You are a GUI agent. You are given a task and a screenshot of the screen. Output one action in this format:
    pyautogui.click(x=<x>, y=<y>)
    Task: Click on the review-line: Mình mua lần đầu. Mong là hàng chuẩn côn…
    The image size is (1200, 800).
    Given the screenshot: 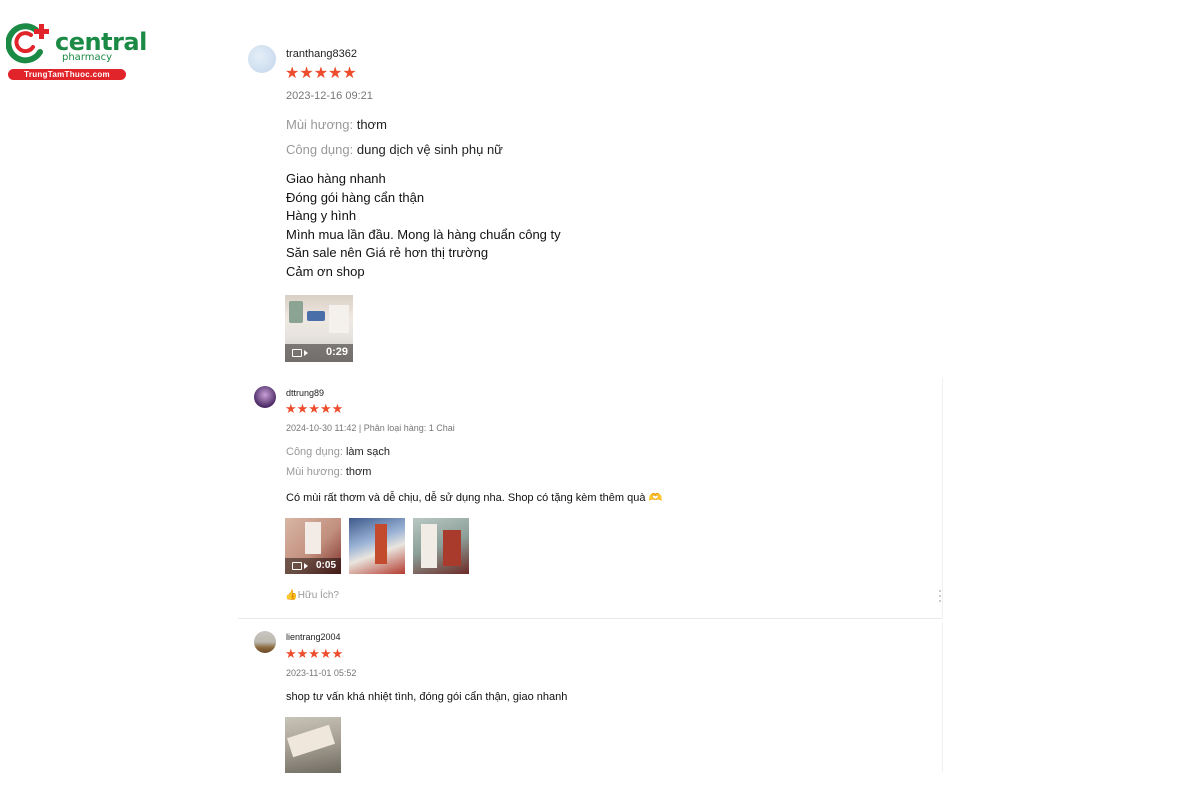 What is the action you would take?
    pyautogui.click(x=423, y=234)
    